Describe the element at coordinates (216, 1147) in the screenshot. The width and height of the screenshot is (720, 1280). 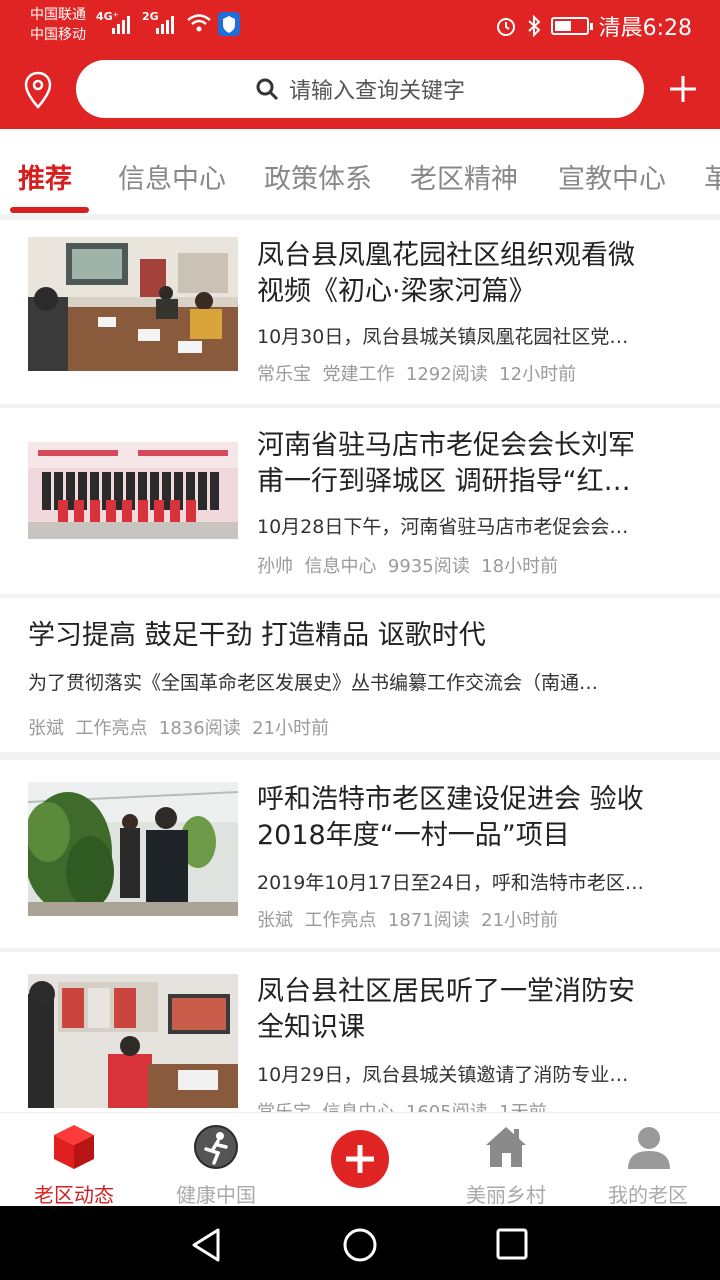
I see `runner-icon` at that location.